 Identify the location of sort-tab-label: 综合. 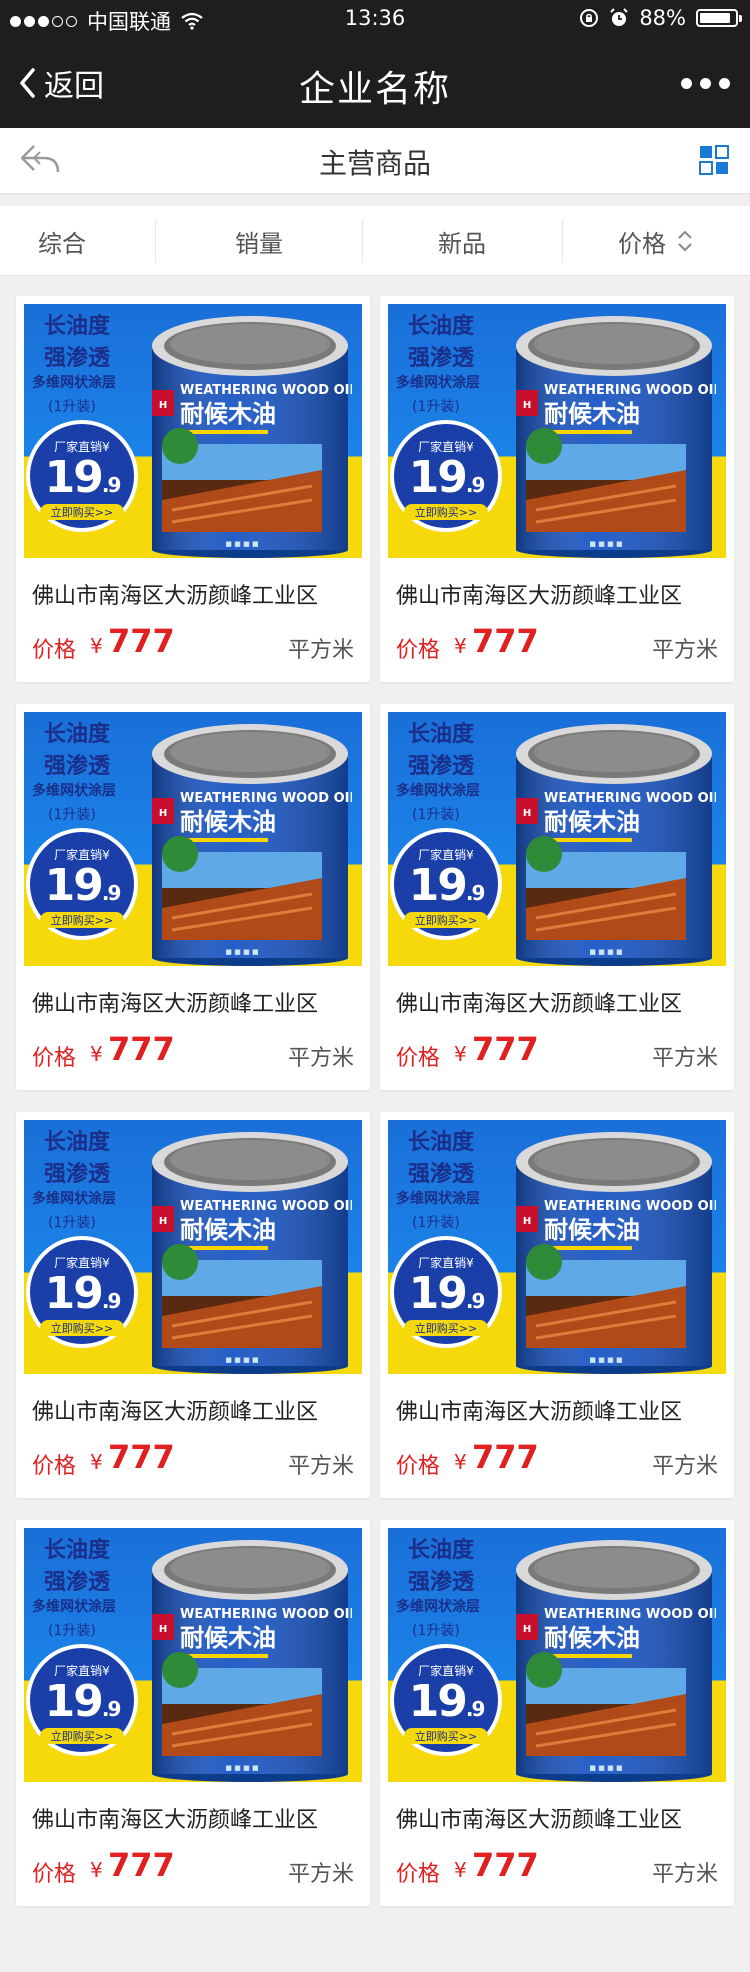
(62, 243).